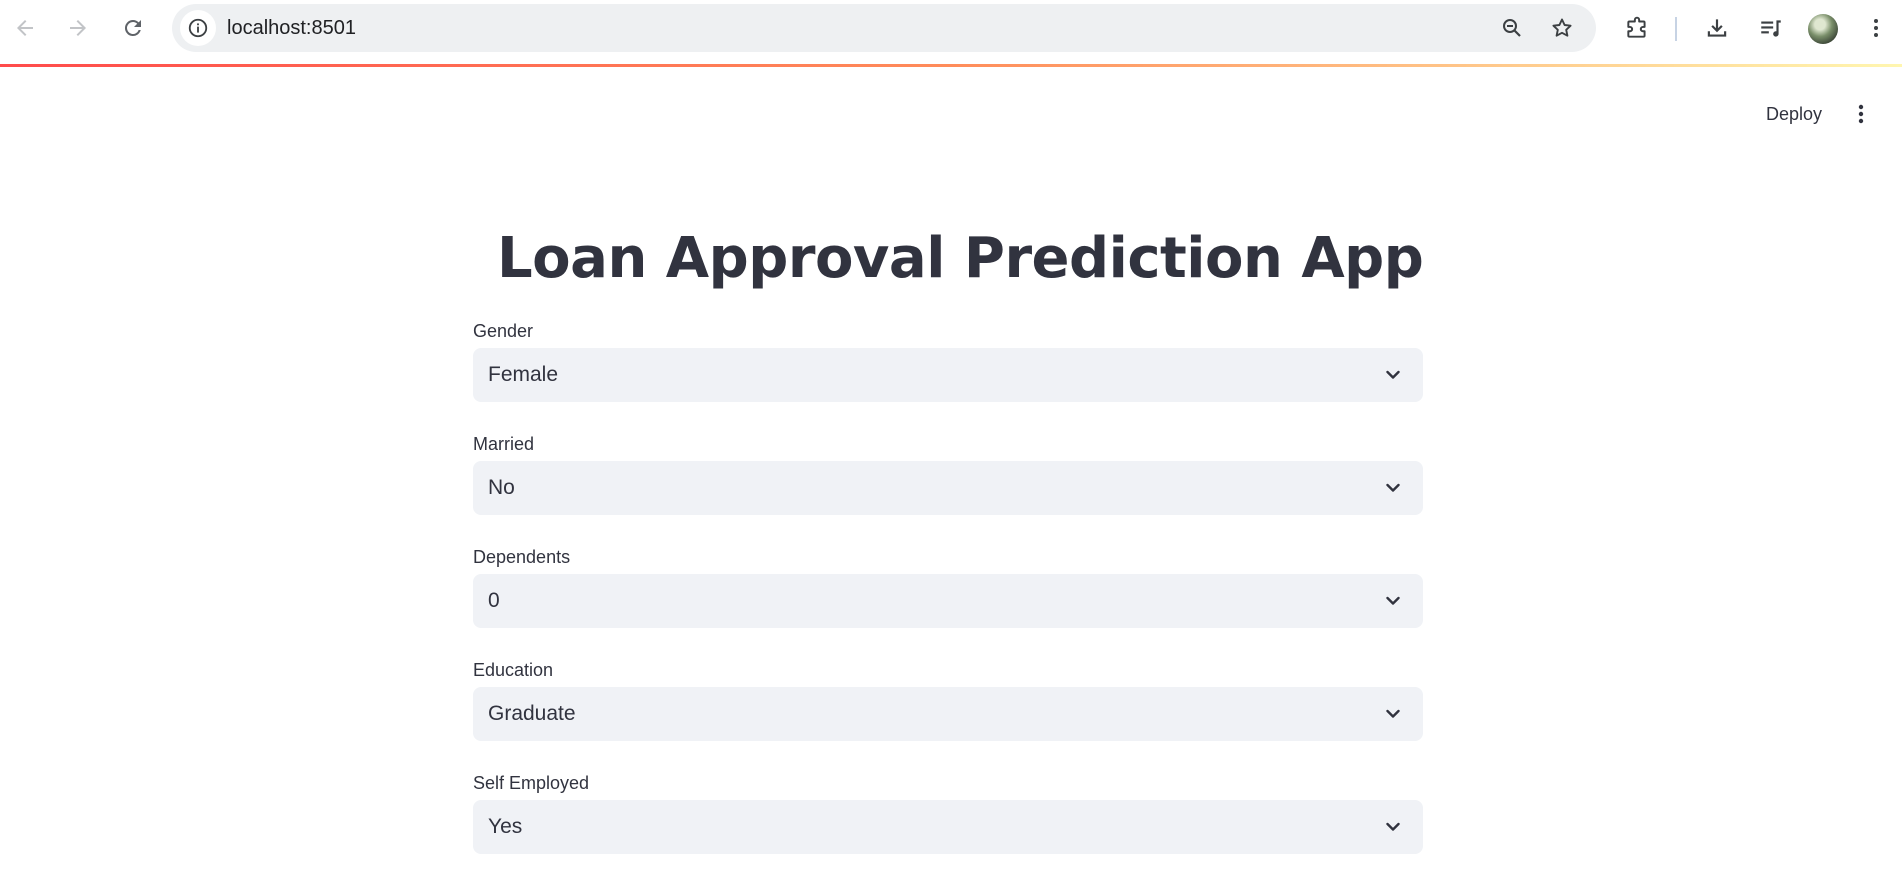  Describe the element at coordinates (504, 444) in the screenshot. I see `married-label: Married` at that location.